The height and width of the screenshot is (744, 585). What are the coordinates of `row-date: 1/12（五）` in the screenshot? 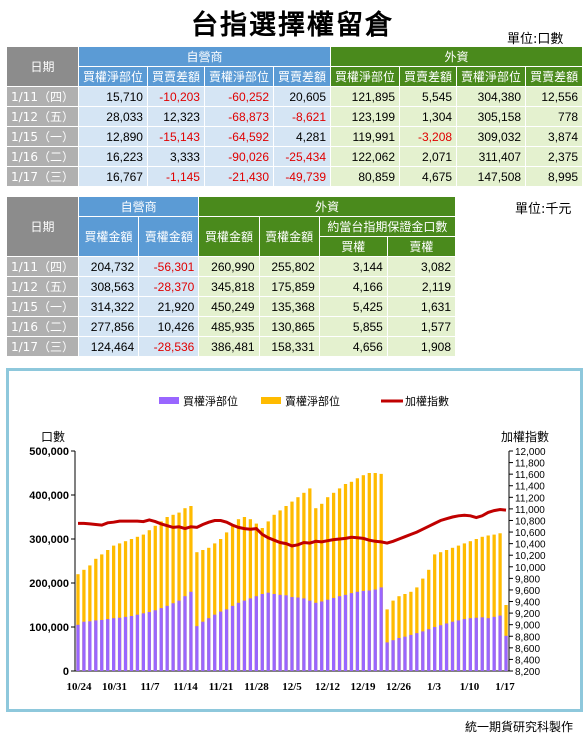 It's located at (42, 116).